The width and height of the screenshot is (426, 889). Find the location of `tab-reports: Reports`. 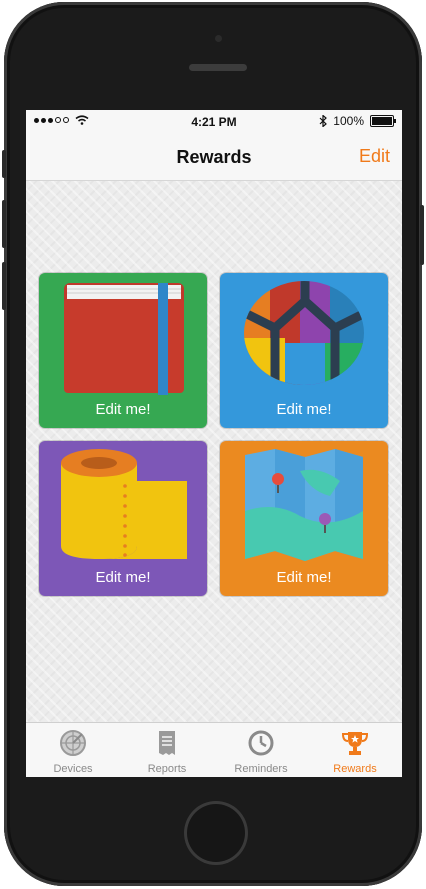

tab-reports: Reports is located at coordinates (167, 750).